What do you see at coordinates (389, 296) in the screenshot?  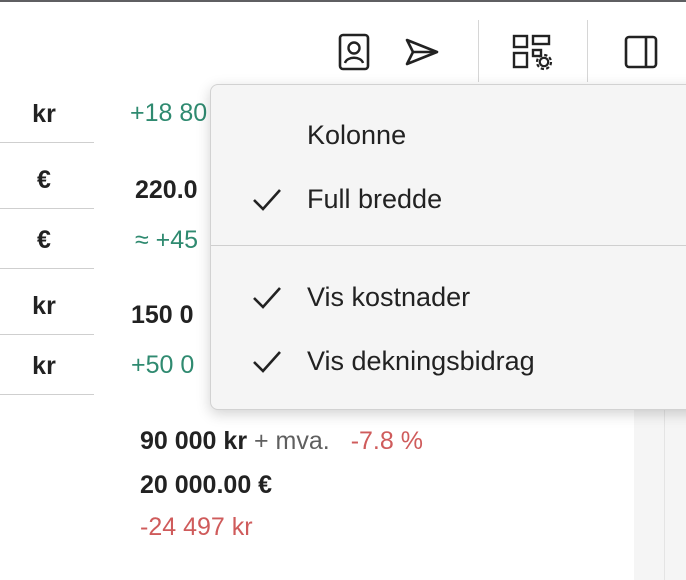 I see `menu-item-label: Vis kostnader` at bounding box center [389, 296].